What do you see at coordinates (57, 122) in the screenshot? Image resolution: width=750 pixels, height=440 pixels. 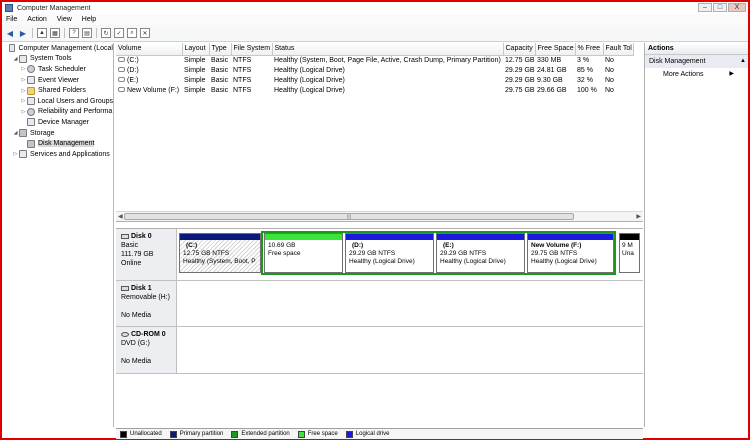 I see `tree-item: Device Manager` at bounding box center [57, 122].